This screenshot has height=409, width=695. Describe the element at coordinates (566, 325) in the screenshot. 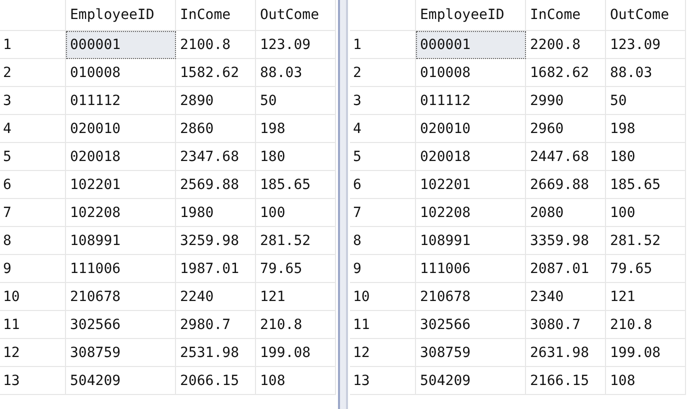

I see `table-cell: 3080.7` at that location.